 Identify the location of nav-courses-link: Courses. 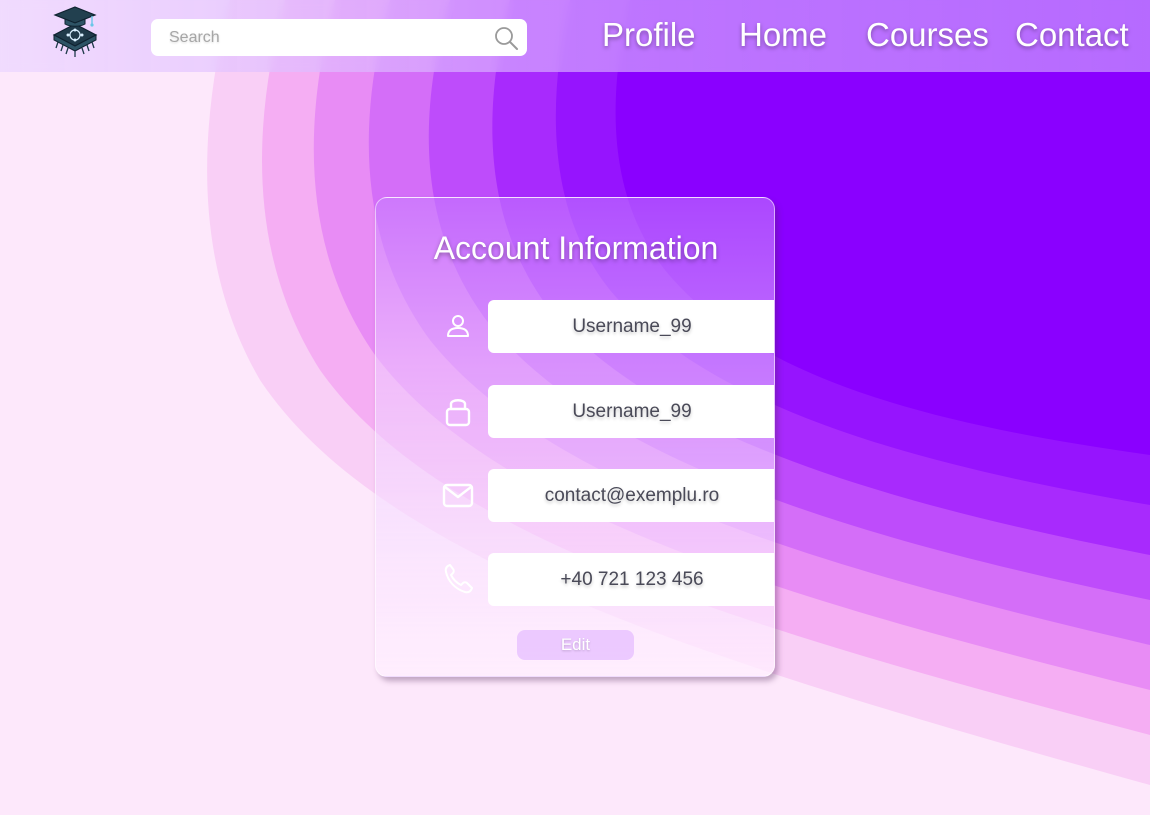
(927, 35).